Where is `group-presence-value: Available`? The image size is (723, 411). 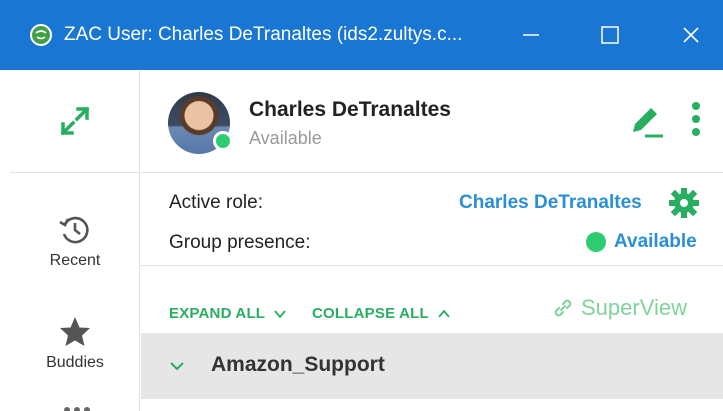
group-presence-value: Available is located at coordinates (655, 242).